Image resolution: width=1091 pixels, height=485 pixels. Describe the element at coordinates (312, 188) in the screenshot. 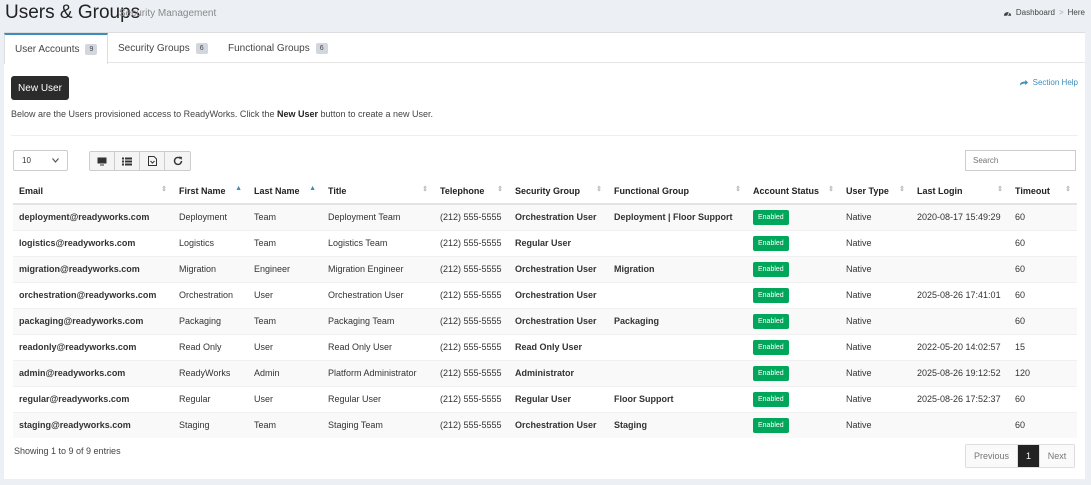

I see `sort-ascending-icon: ▲` at that location.